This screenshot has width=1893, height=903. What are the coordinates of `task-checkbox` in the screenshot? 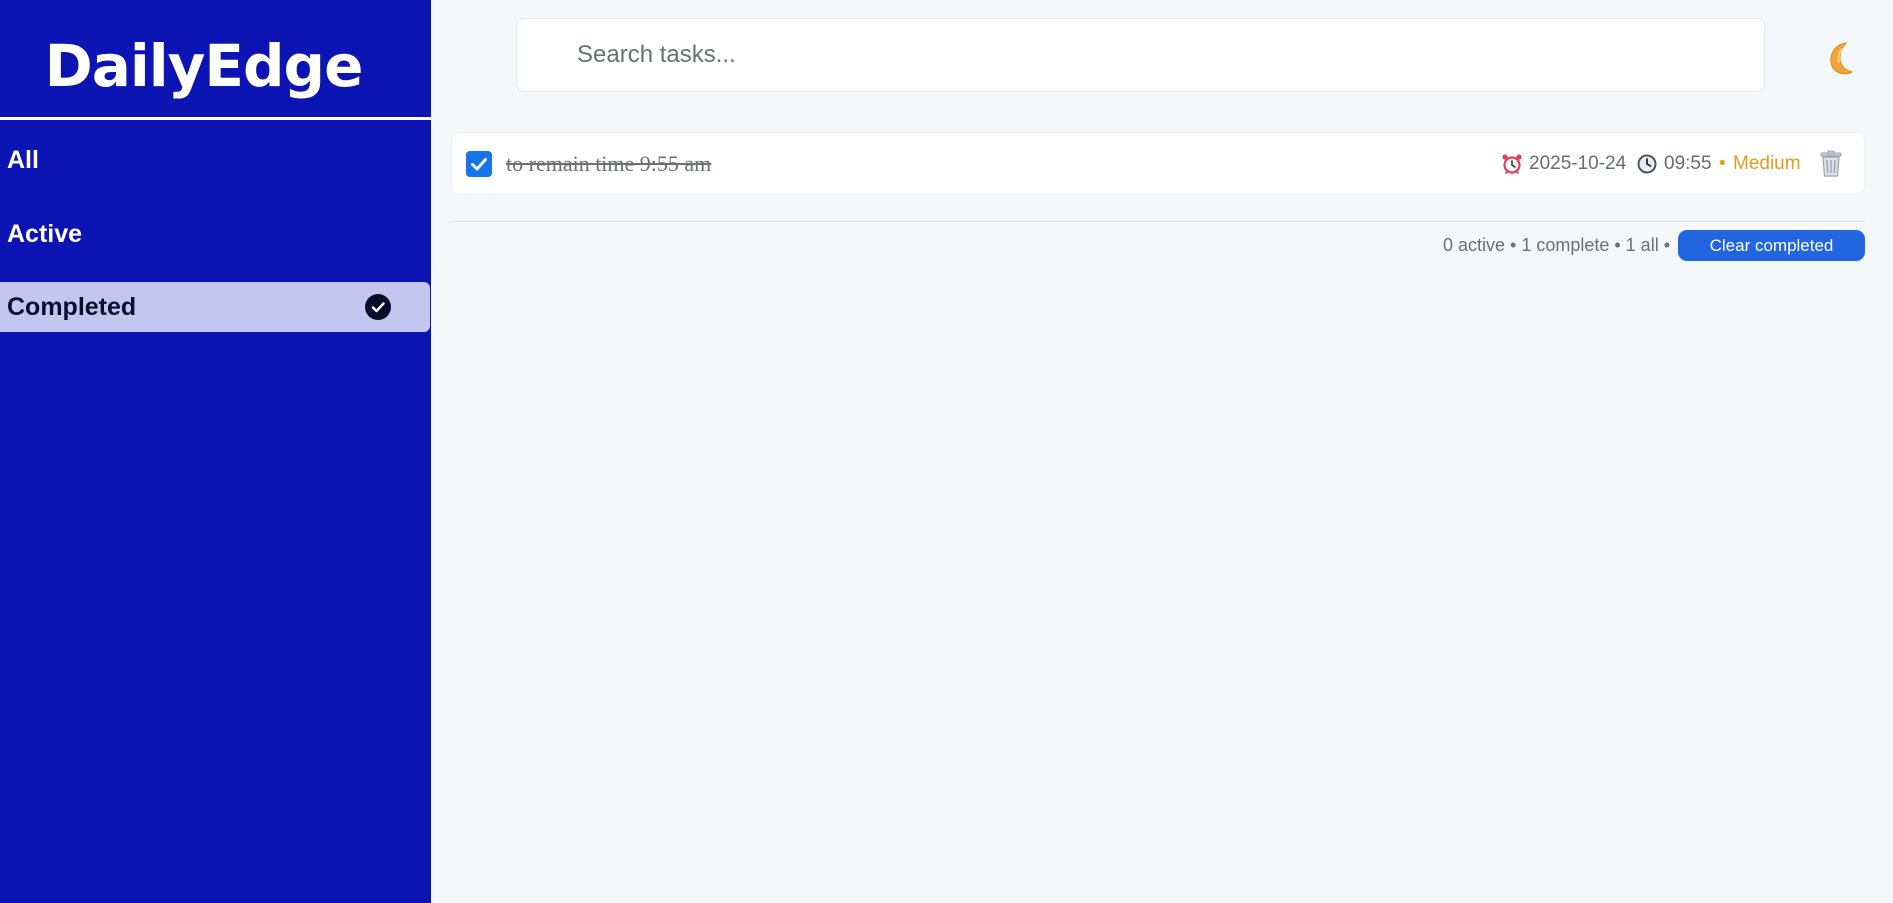 It's located at (479, 164).